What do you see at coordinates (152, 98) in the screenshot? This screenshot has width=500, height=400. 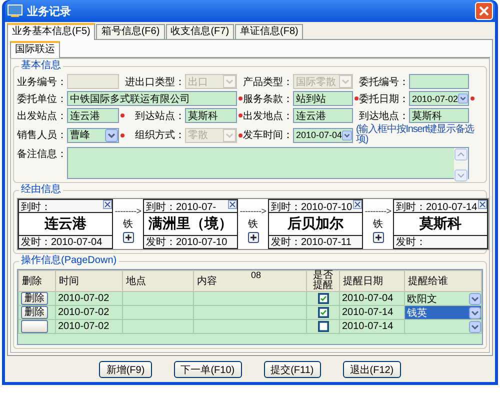 I see `text-field: 中铁国际多式联运有限公司` at bounding box center [152, 98].